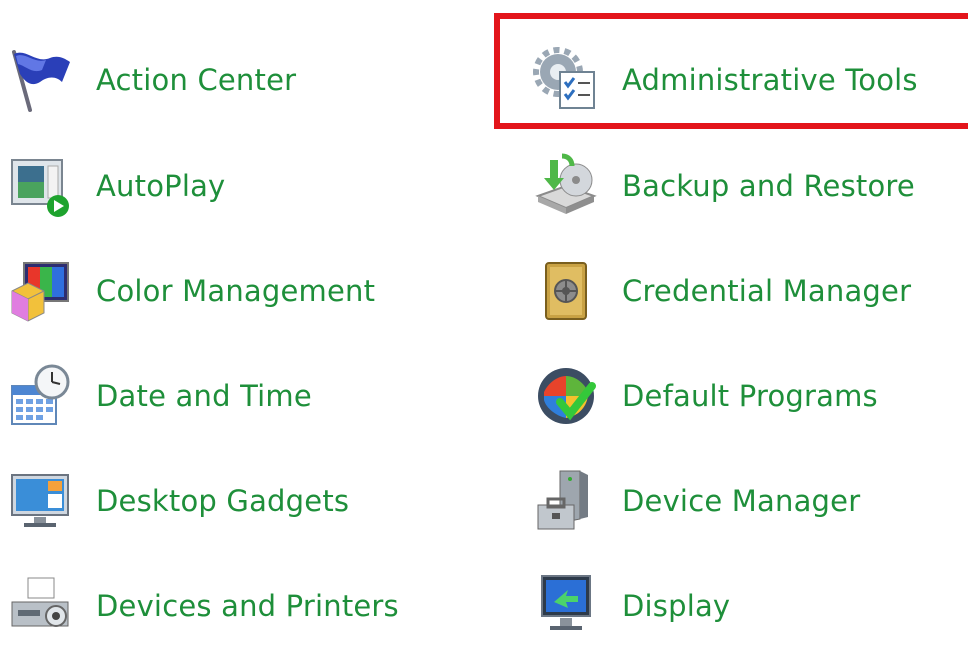 The image size is (968, 646). What do you see at coordinates (566, 186) in the screenshot?
I see `backup-icon` at bounding box center [566, 186].